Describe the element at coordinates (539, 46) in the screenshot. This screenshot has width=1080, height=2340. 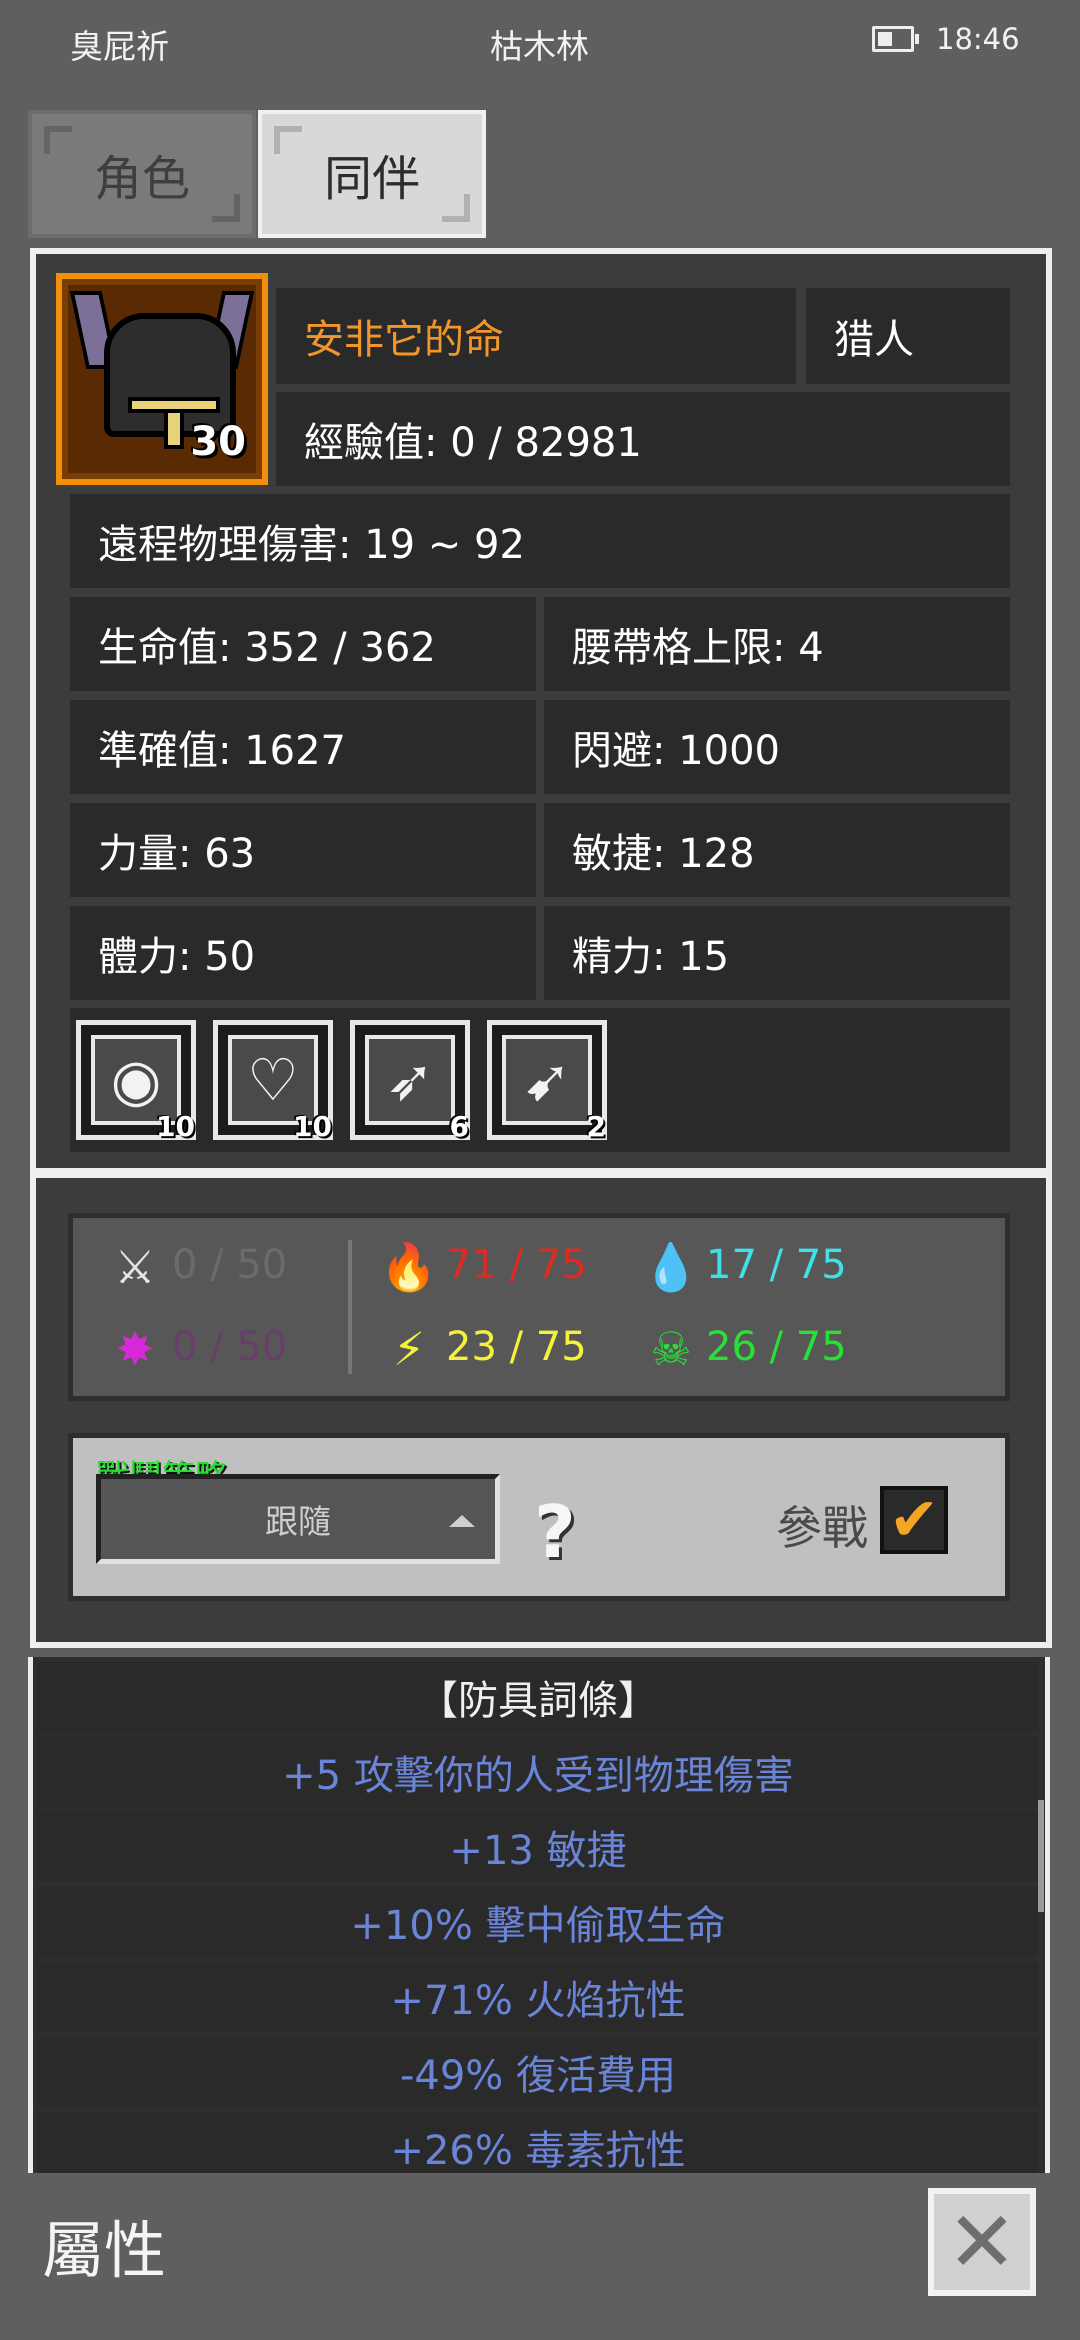
I see `status-location: 枯木林` at that location.